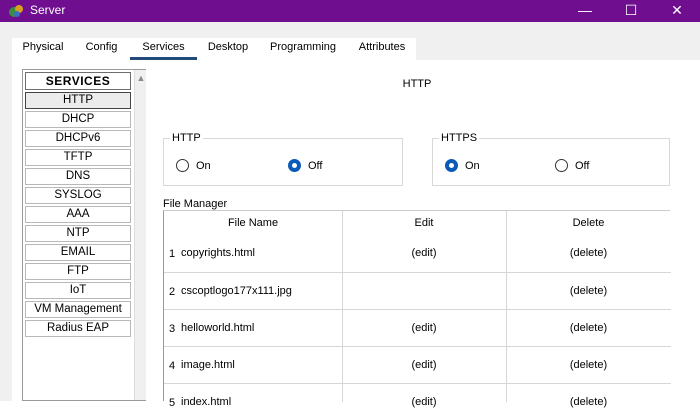 The height and width of the screenshot is (420, 700). I want to click on services-header: SERVICES, so click(78, 81).